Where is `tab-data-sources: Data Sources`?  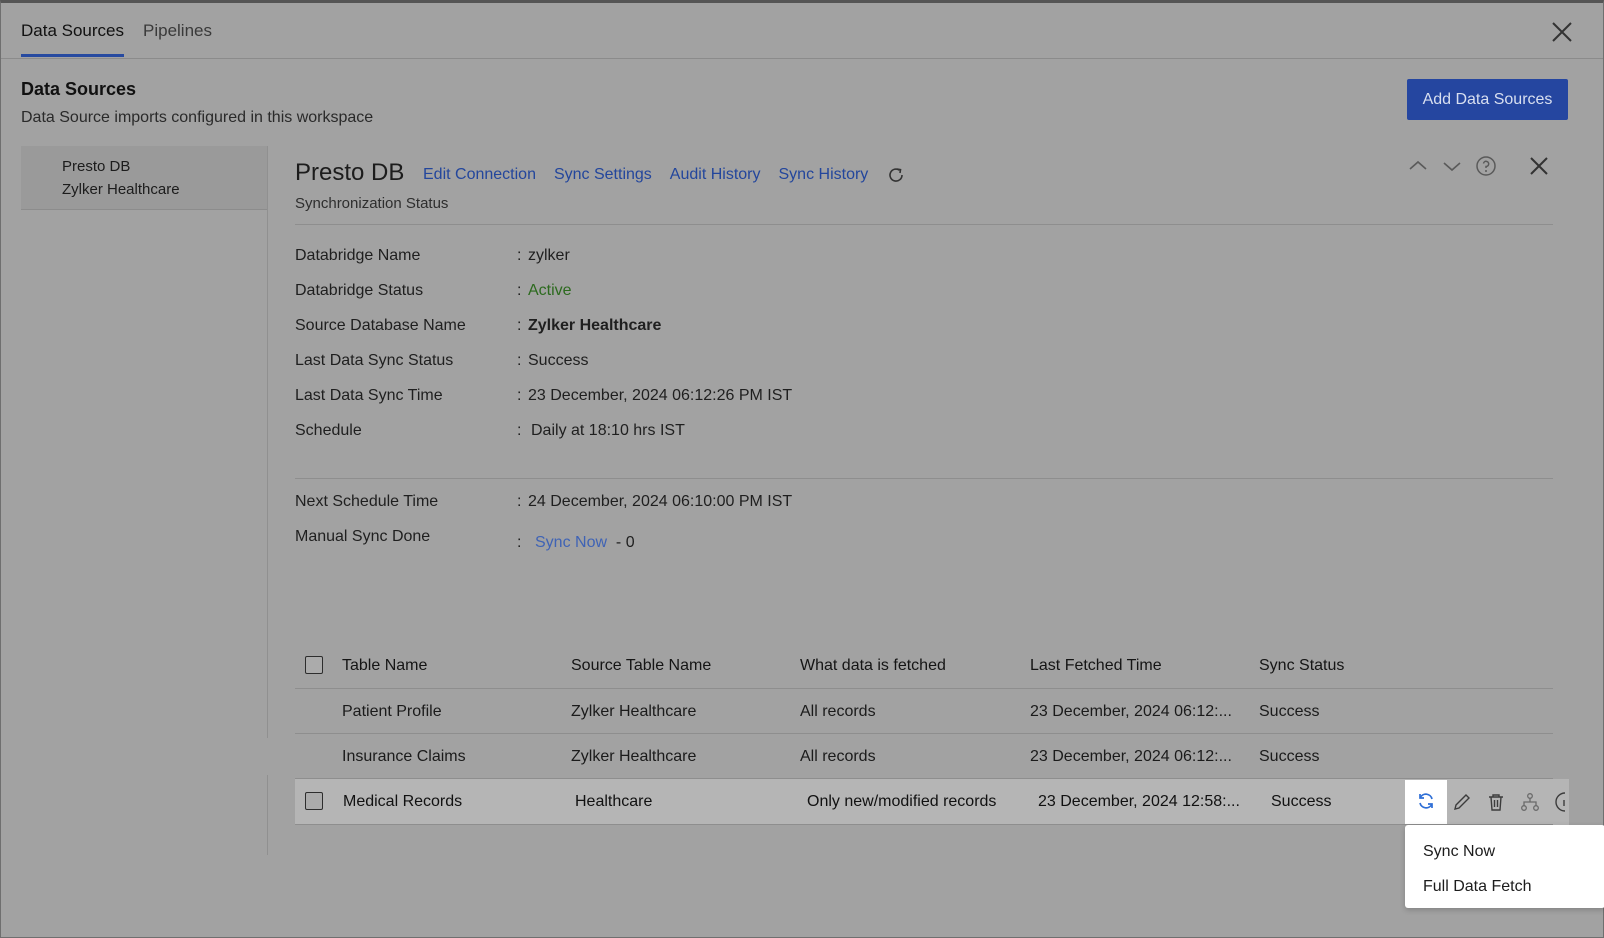 tab-data-sources: Data Sources is located at coordinates (72, 39).